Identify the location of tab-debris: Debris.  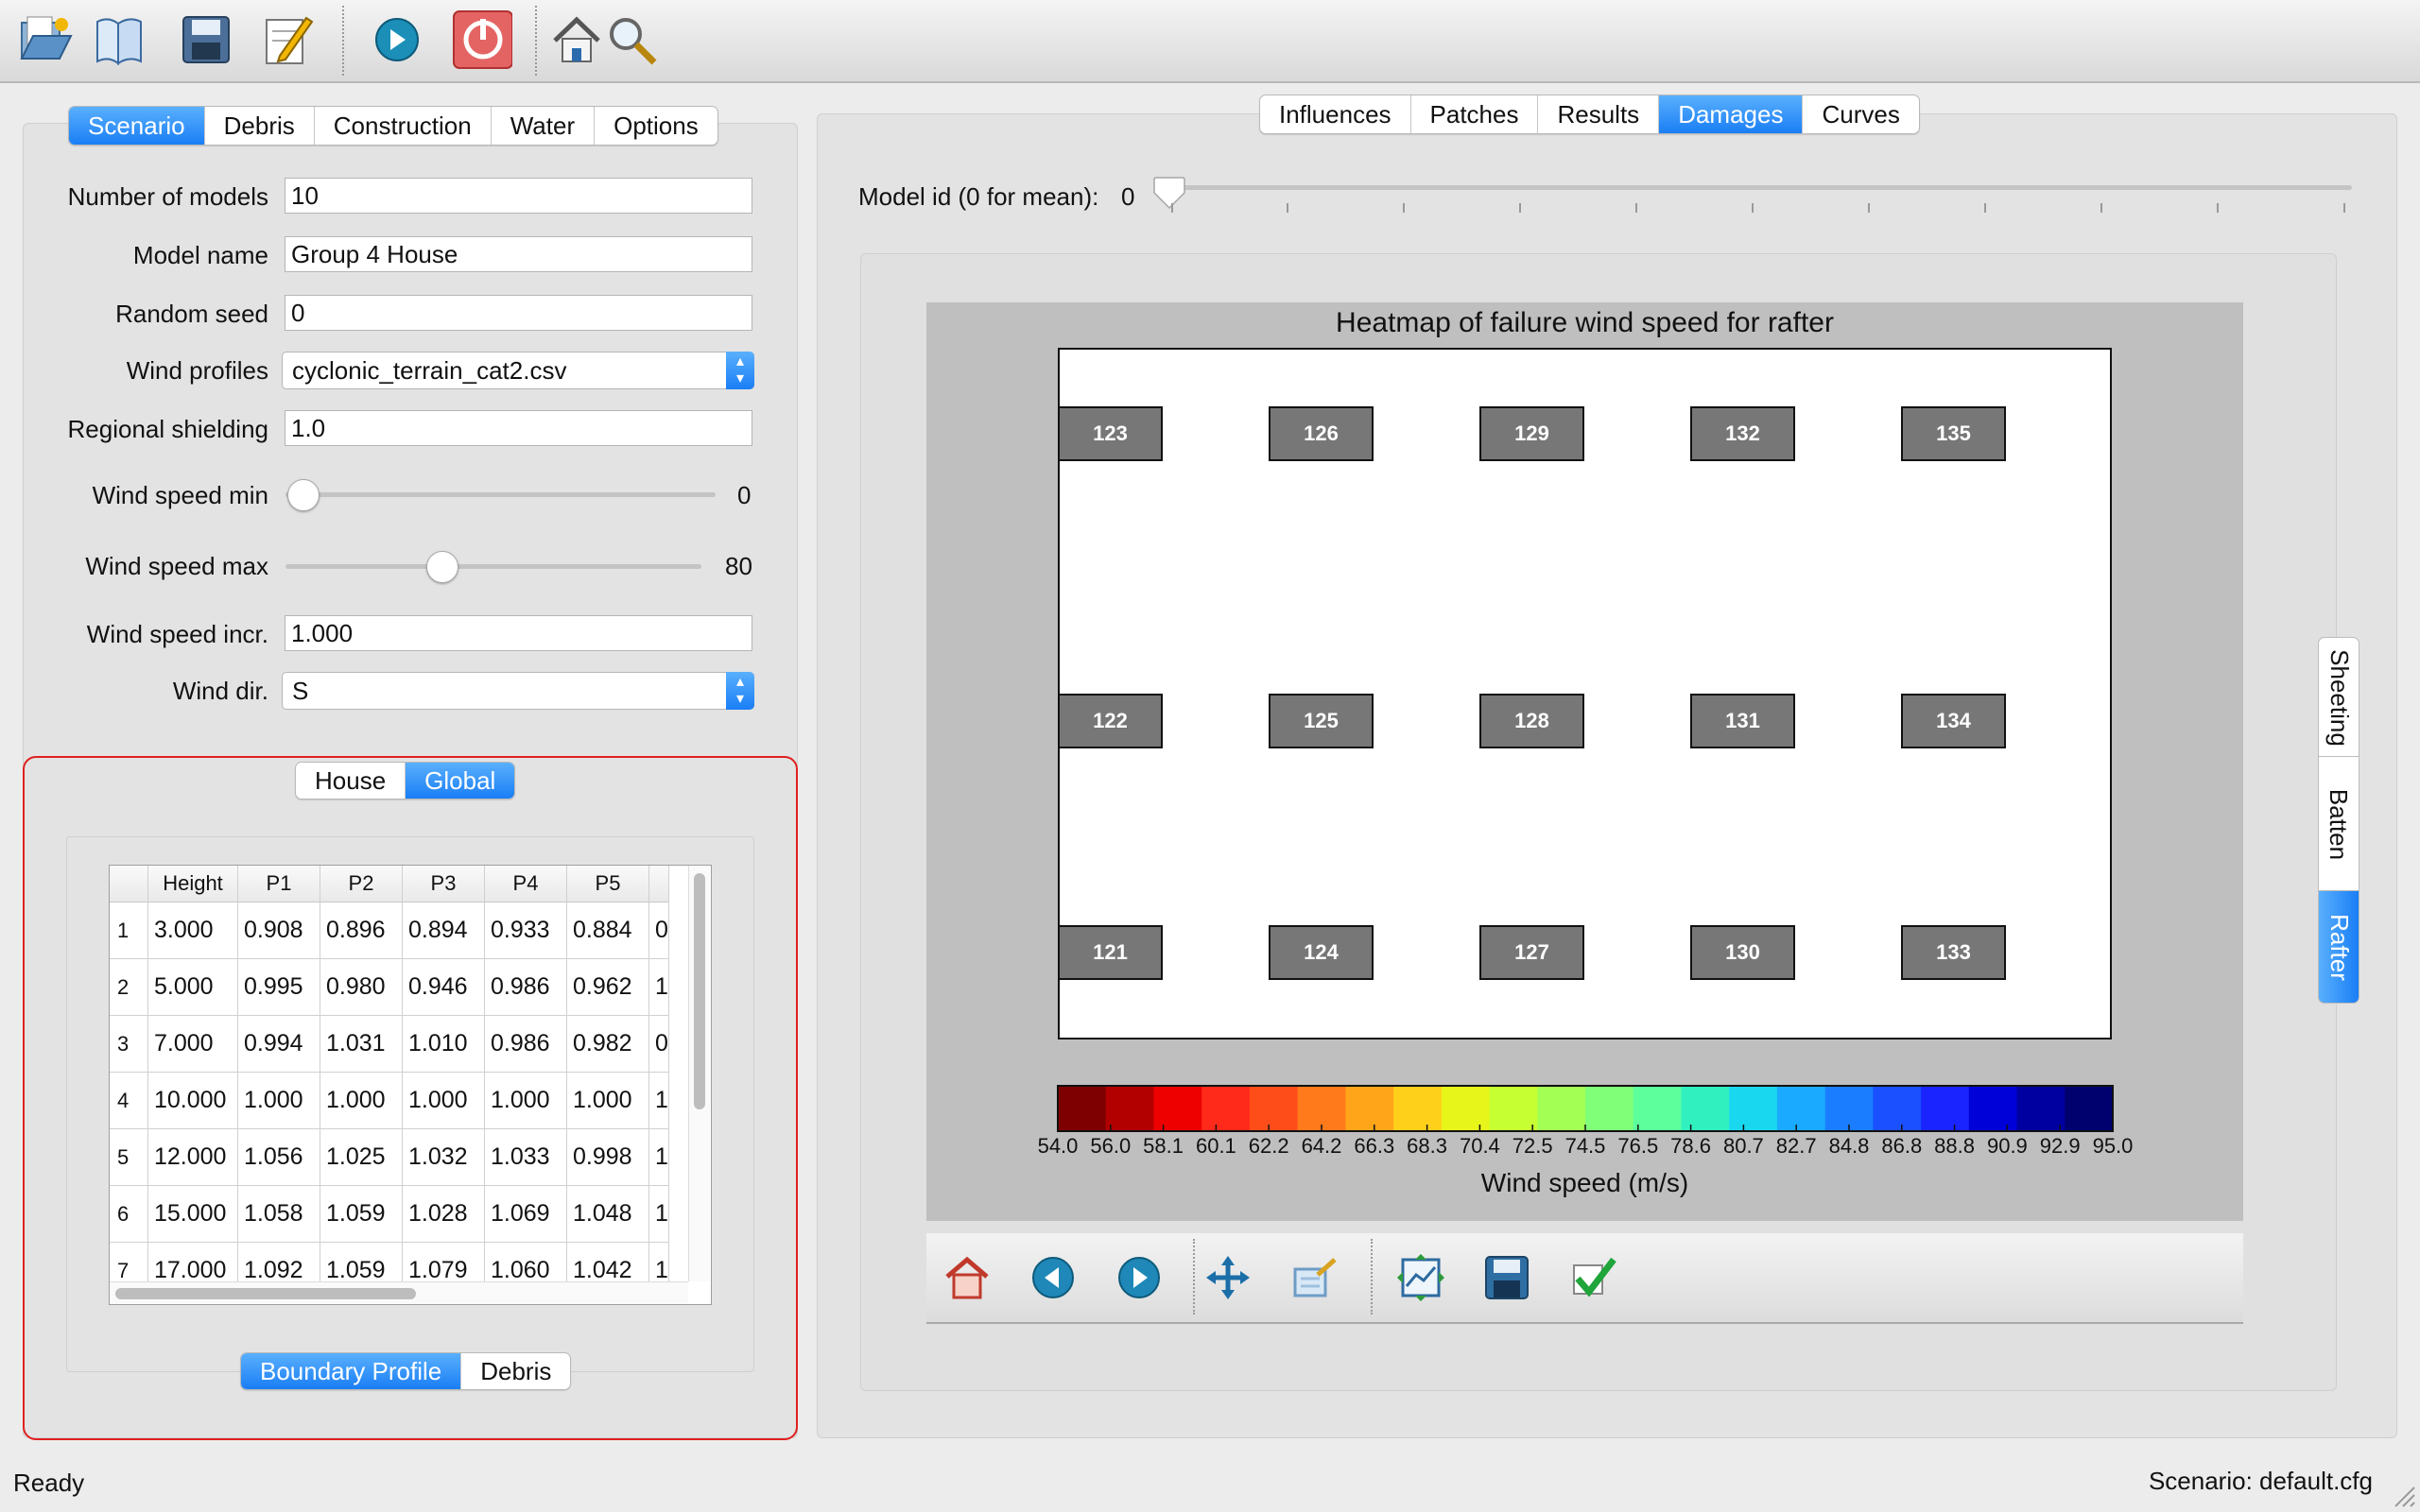
(260, 126).